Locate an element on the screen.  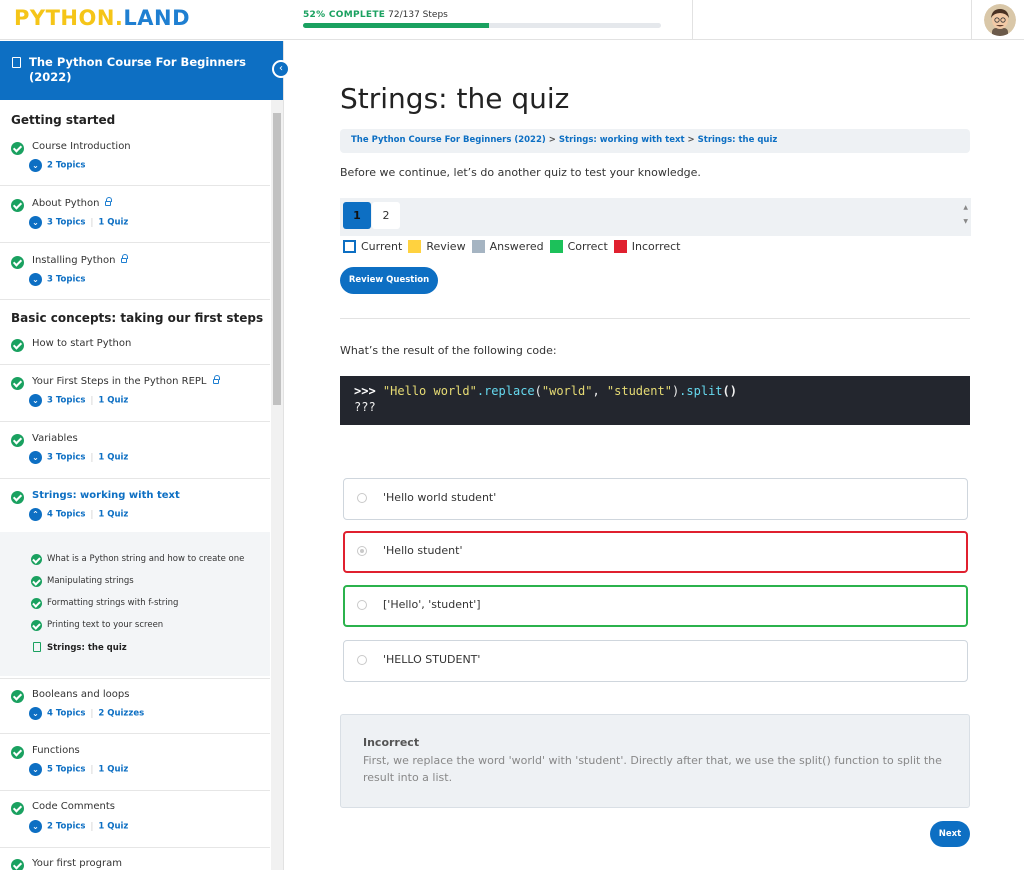
topic-item-current: Strings: the quiz is located at coordinates (87, 648).